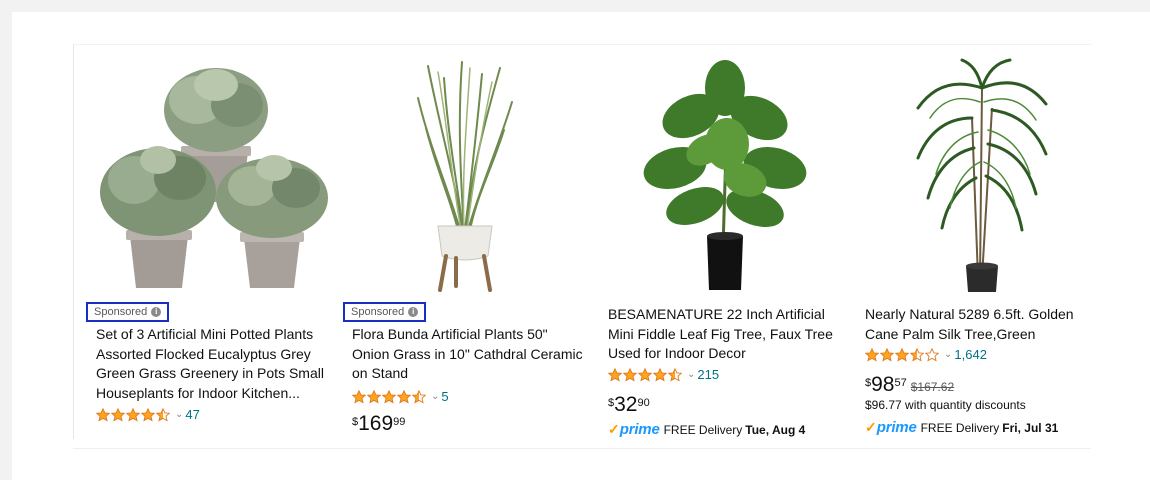  I want to click on title-line: Assorted Flocked Eucalyptus Grey, so click(203, 353).